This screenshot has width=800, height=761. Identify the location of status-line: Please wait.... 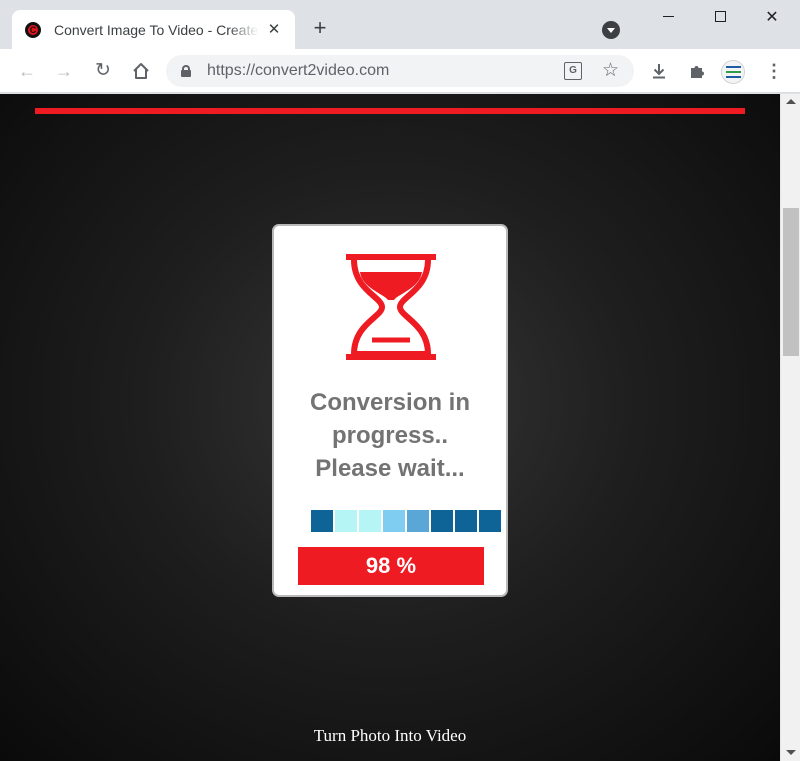
(390, 468).